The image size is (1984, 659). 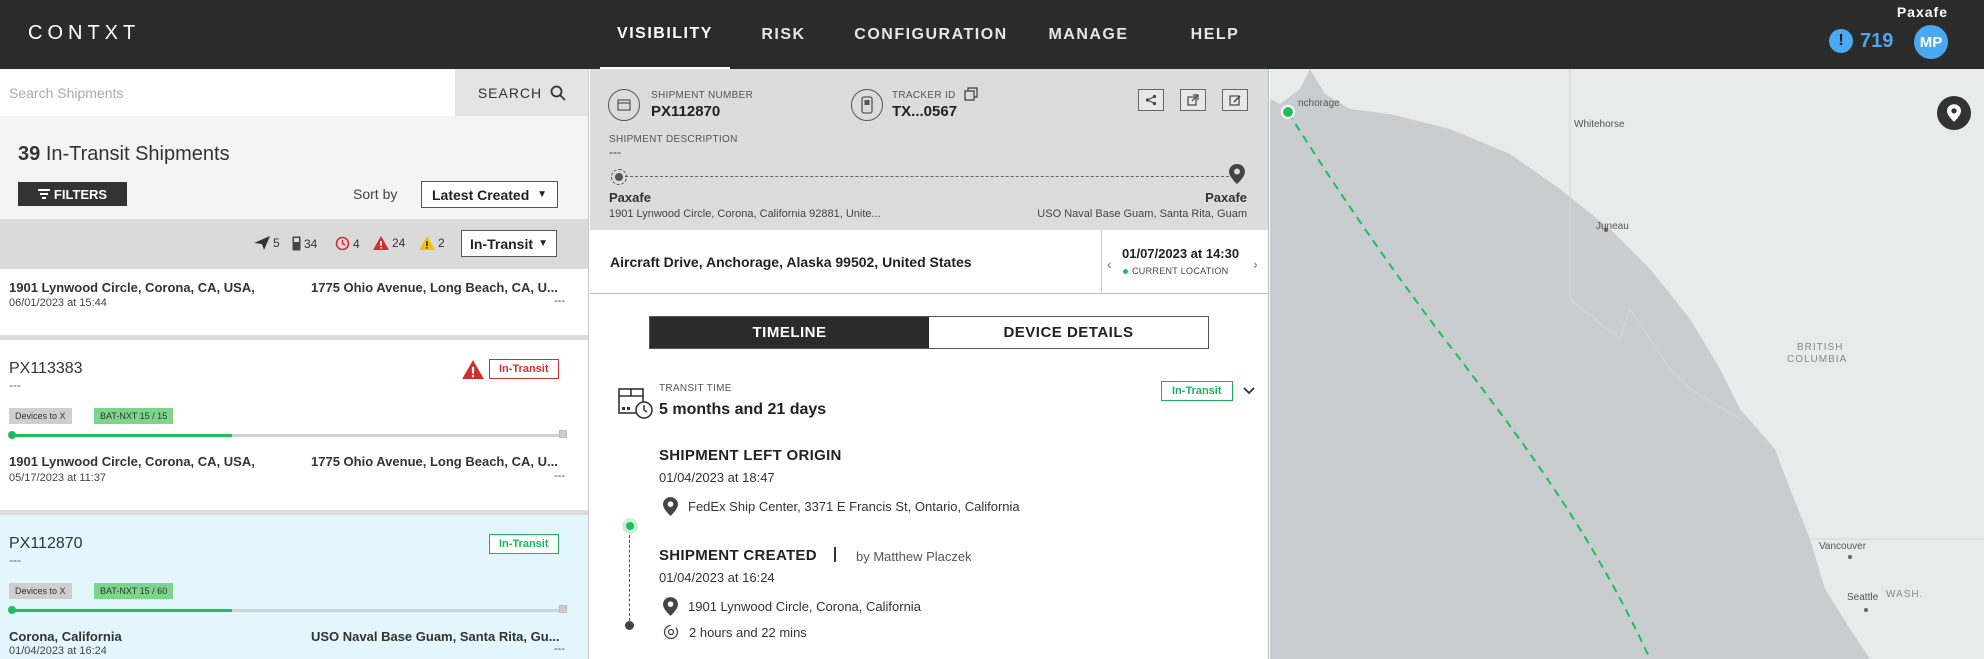 What do you see at coordinates (502, 243) in the screenshot?
I see `status-filter-value: In-Transit` at bounding box center [502, 243].